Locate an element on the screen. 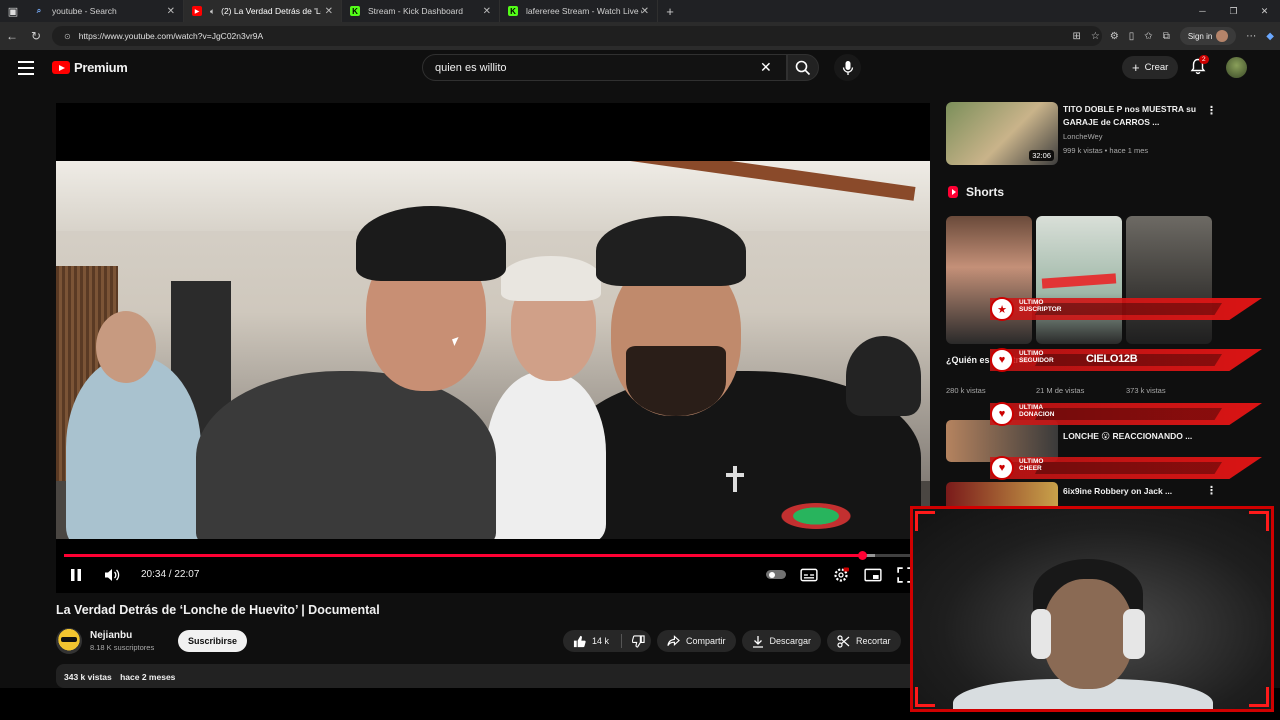 Image resolution: width=1280 pixels, height=720 pixels. headphones-icon is located at coordinates (1041, 634).